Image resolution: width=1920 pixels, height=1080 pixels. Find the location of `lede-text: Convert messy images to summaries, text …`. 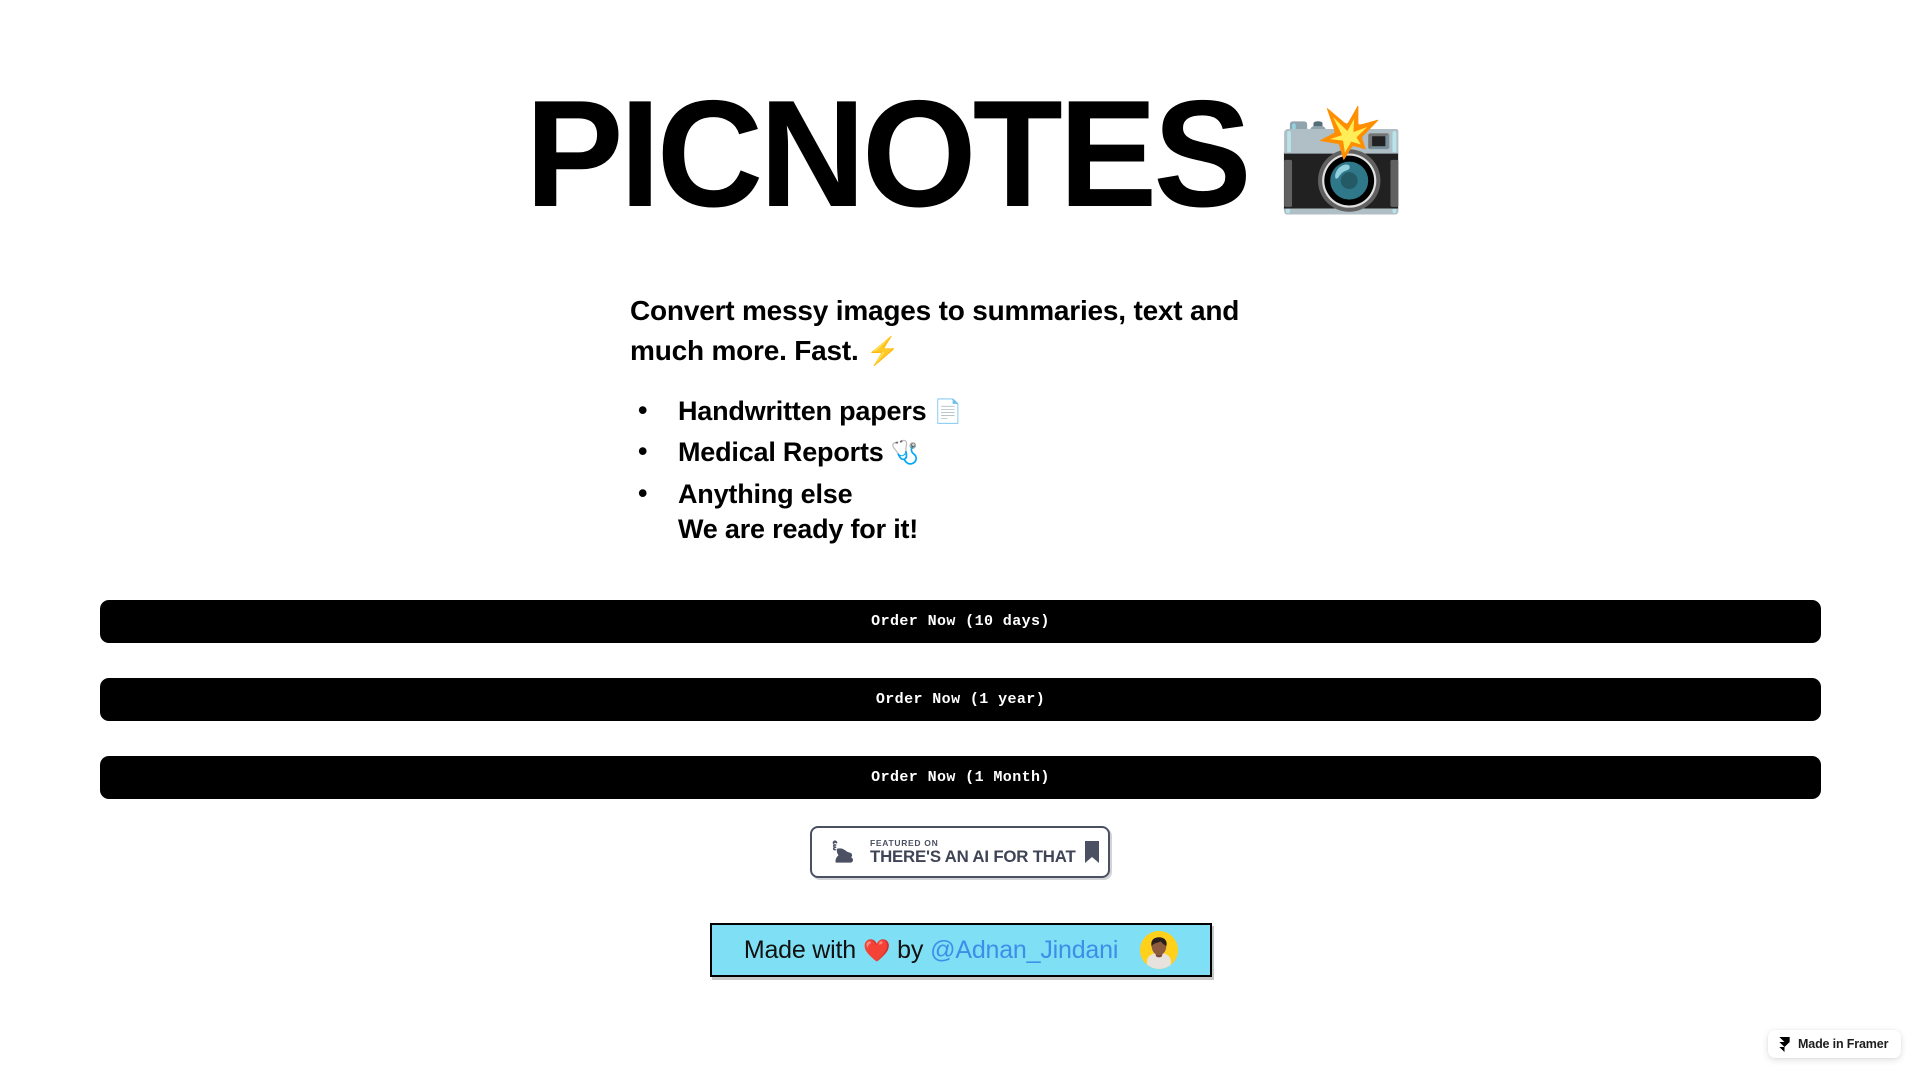

lede-text: Convert messy images to summaries, text … is located at coordinates (935, 330).